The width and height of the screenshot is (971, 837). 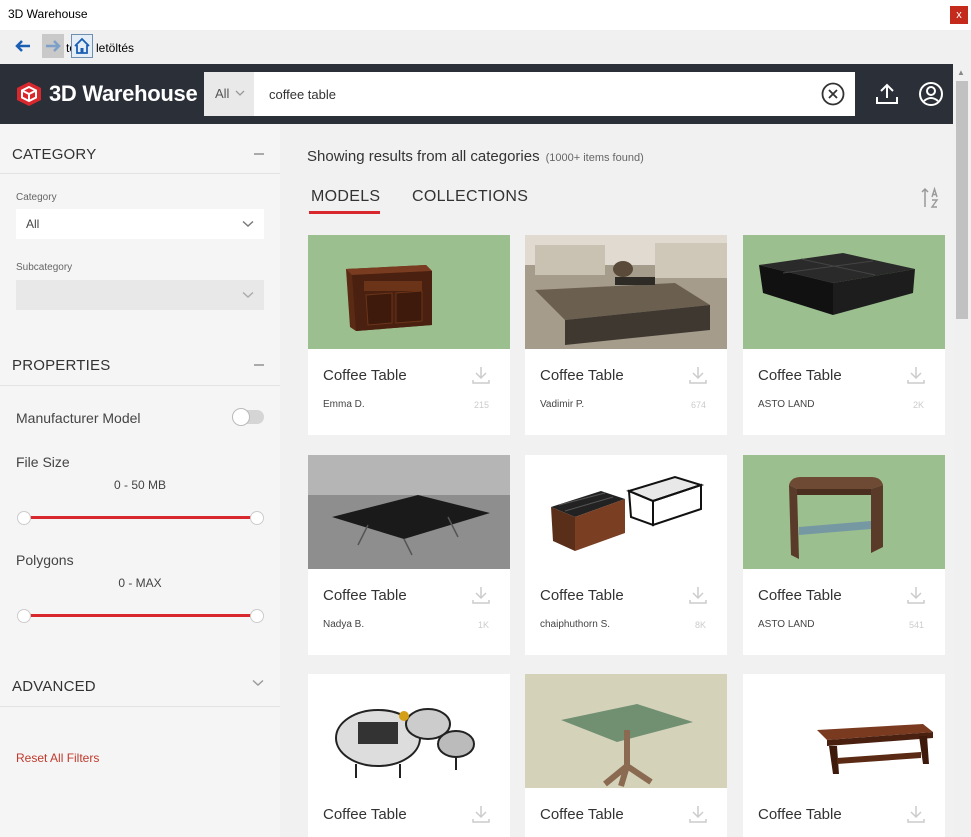 What do you see at coordinates (562, 404) in the screenshot?
I see `model-author: Vadimir P.` at bounding box center [562, 404].